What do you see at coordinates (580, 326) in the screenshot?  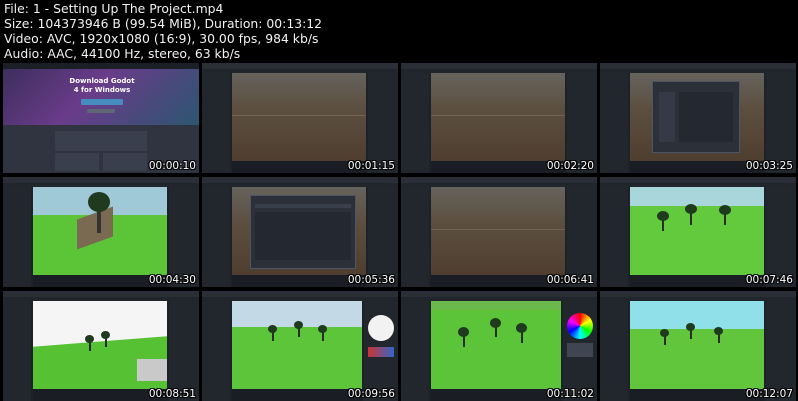 I see `color-wheel` at bounding box center [580, 326].